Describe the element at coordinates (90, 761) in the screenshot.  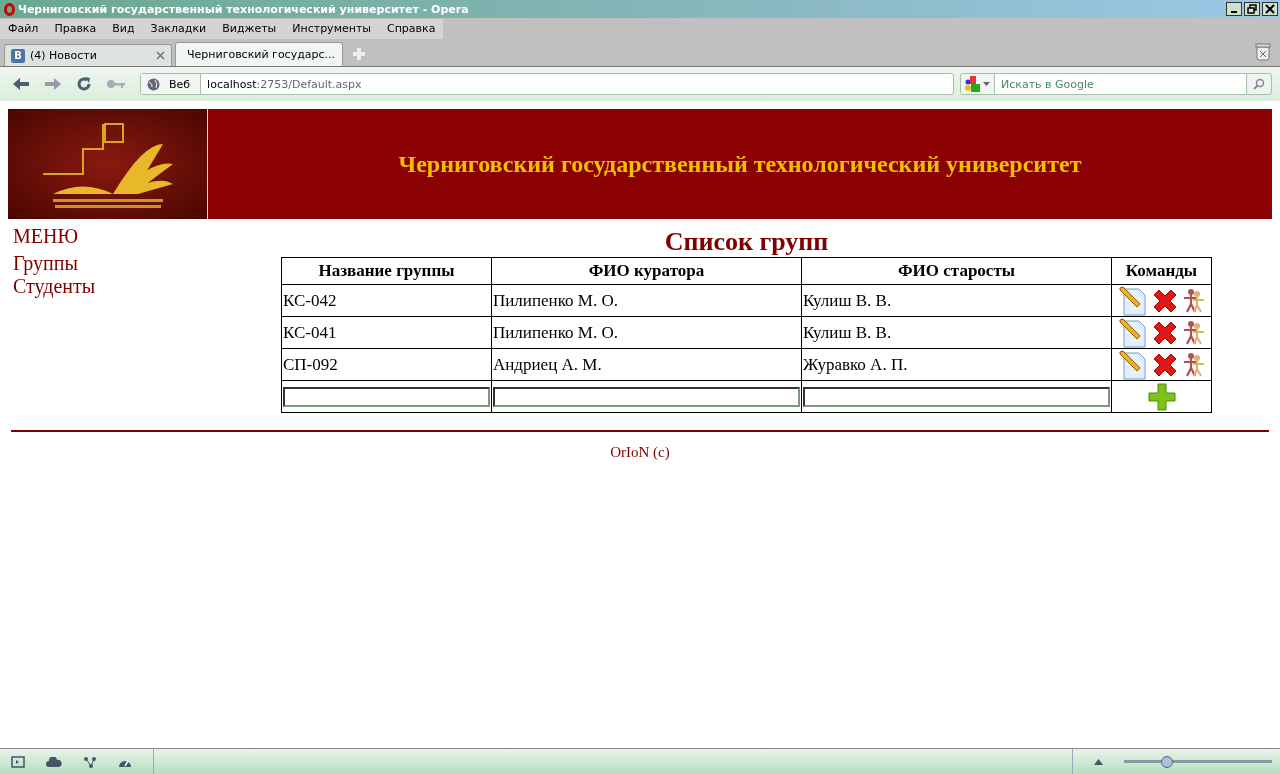
I see `share-icon` at that location.